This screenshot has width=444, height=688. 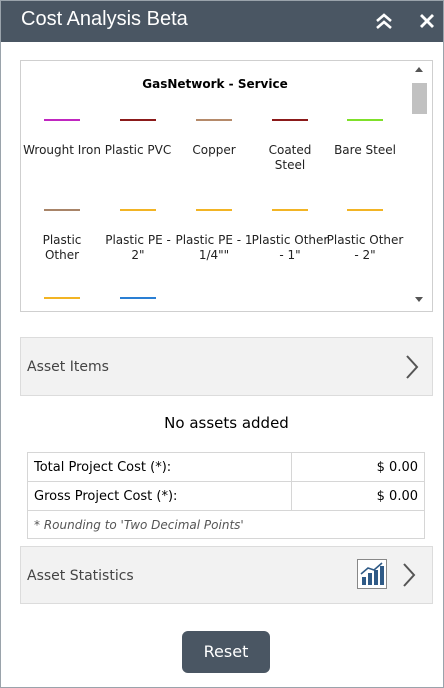 What do you see at coordinates (215, 84) in the screenshot?
I see `legend-title: GasNetwork - Service` at bounding box center [215, 84].